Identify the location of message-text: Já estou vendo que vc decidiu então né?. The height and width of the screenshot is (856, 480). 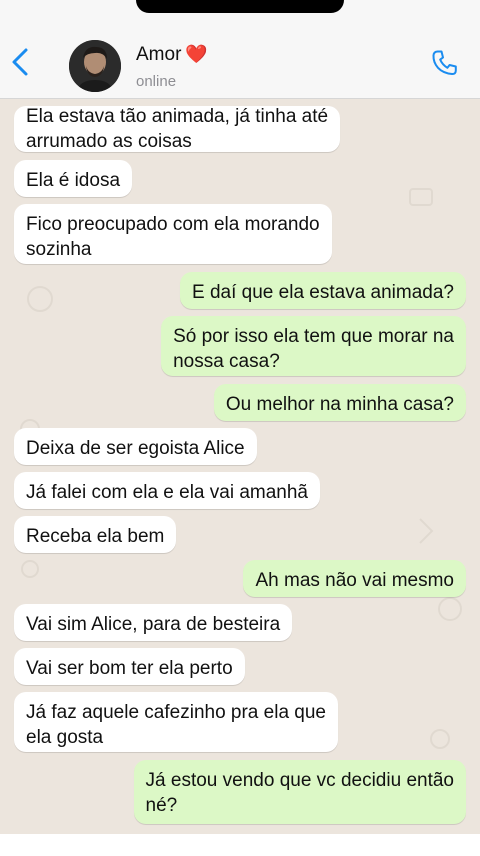
(299, 793).